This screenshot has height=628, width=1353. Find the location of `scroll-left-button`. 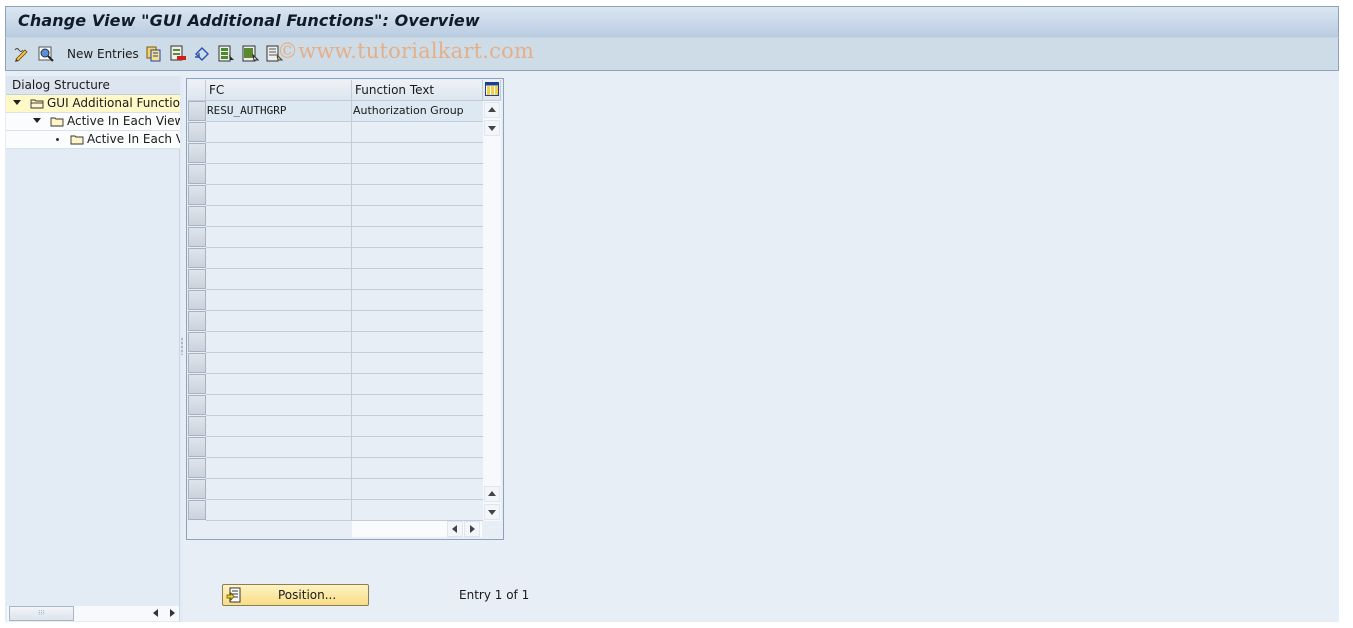

scroll-left-button is located at coordinates (455, 529).